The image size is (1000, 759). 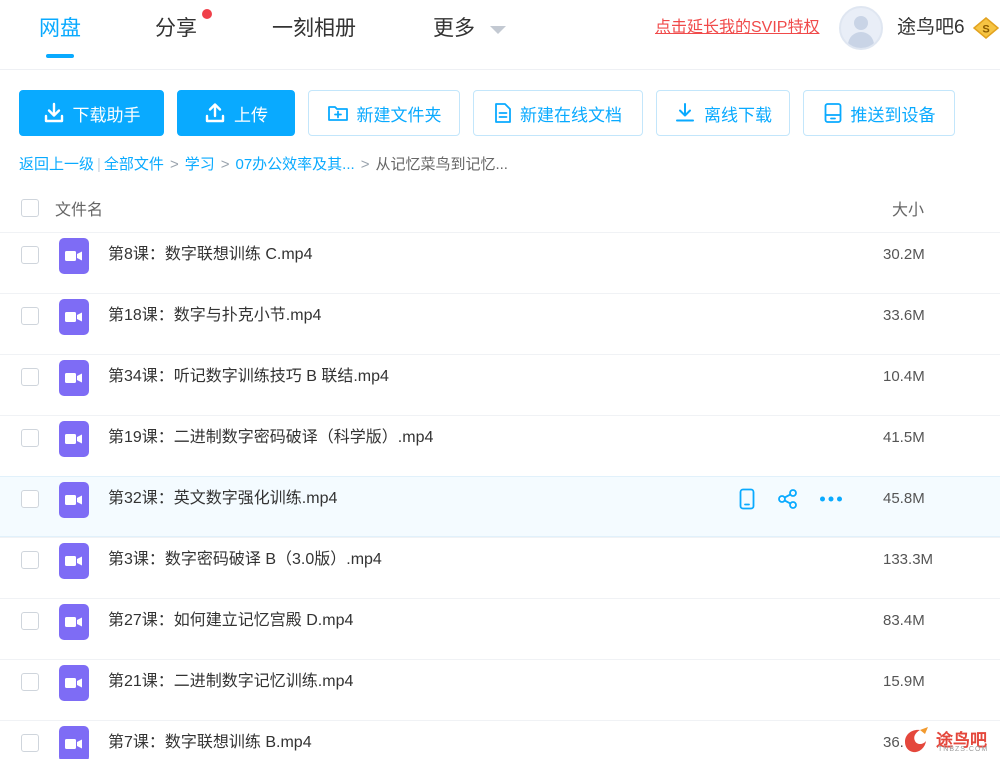 What do you see at coordinates (214, 316) in the screenshot?
I see `file-name: 第18课：数字与扑克小节.mp4` at bounding box center [214, 316].